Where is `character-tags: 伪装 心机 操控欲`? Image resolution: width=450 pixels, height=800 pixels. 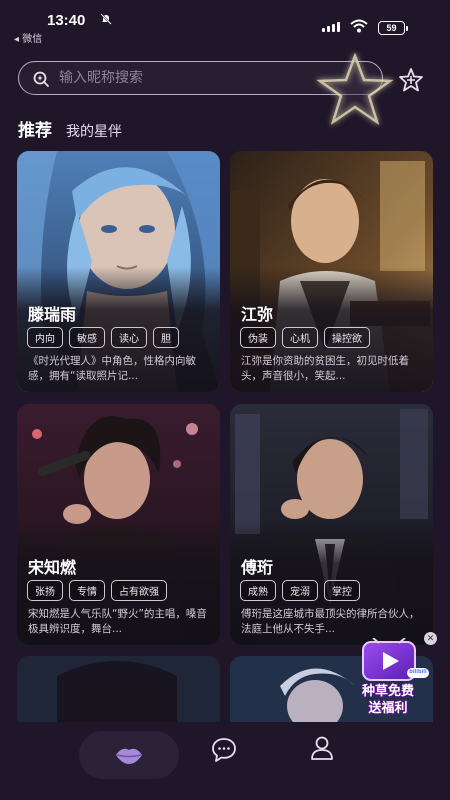 character-tags: 伪装 心机 操控欲 is located at coordinates (305, 337).